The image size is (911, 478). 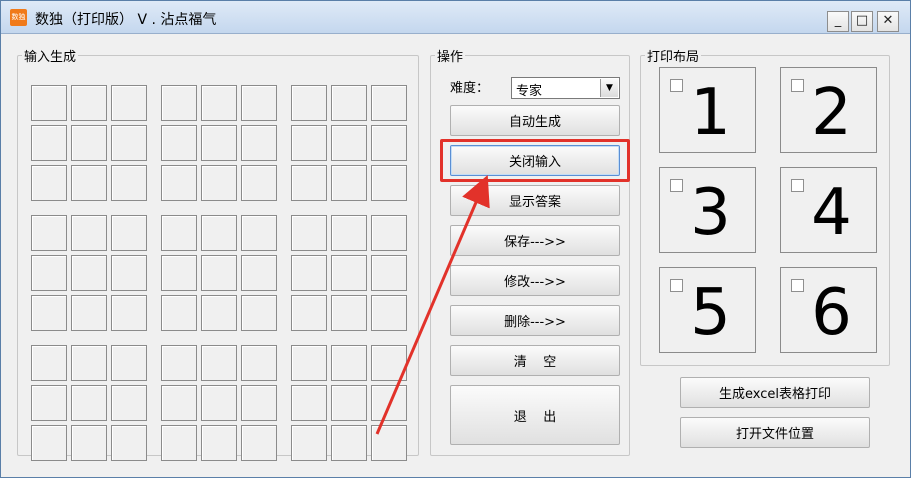 I want to click on sudoku-cell-r6-c9, so click(x=389, y=313).